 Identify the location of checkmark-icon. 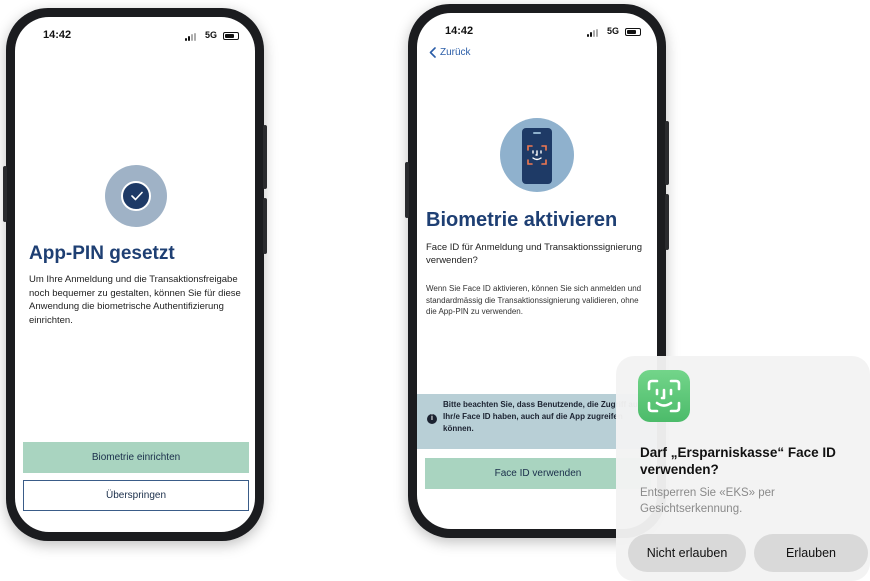
(136, 196).